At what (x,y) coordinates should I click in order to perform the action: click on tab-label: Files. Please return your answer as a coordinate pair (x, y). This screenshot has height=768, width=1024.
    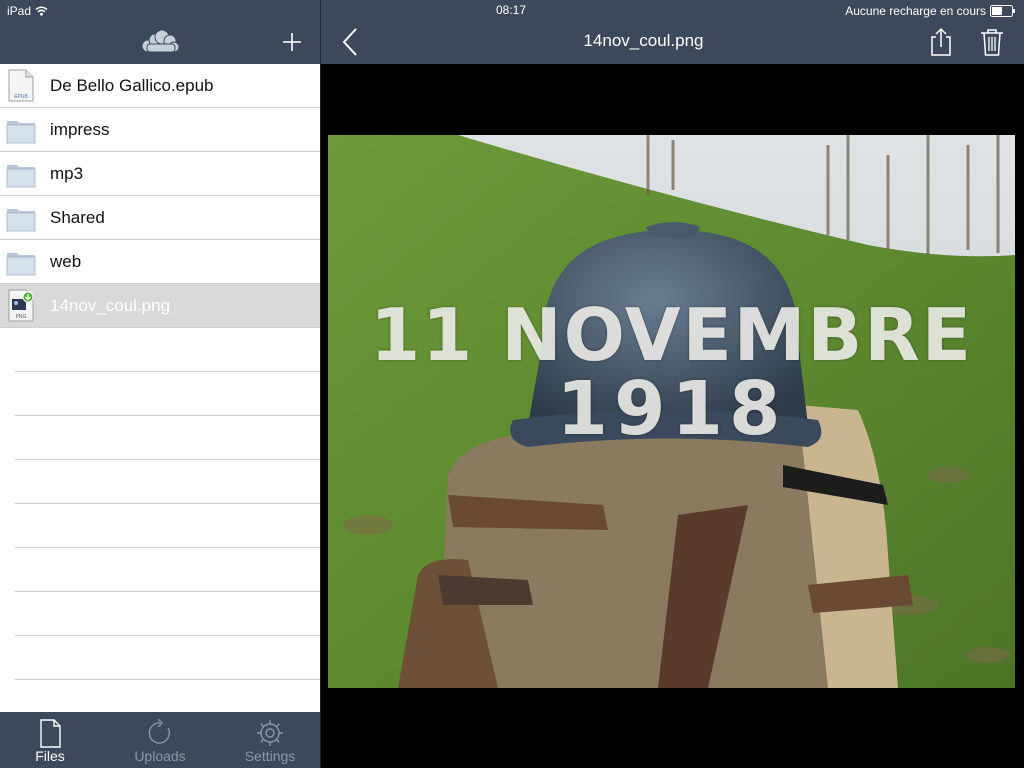
    Looking at the image, I should click on (50, 756).